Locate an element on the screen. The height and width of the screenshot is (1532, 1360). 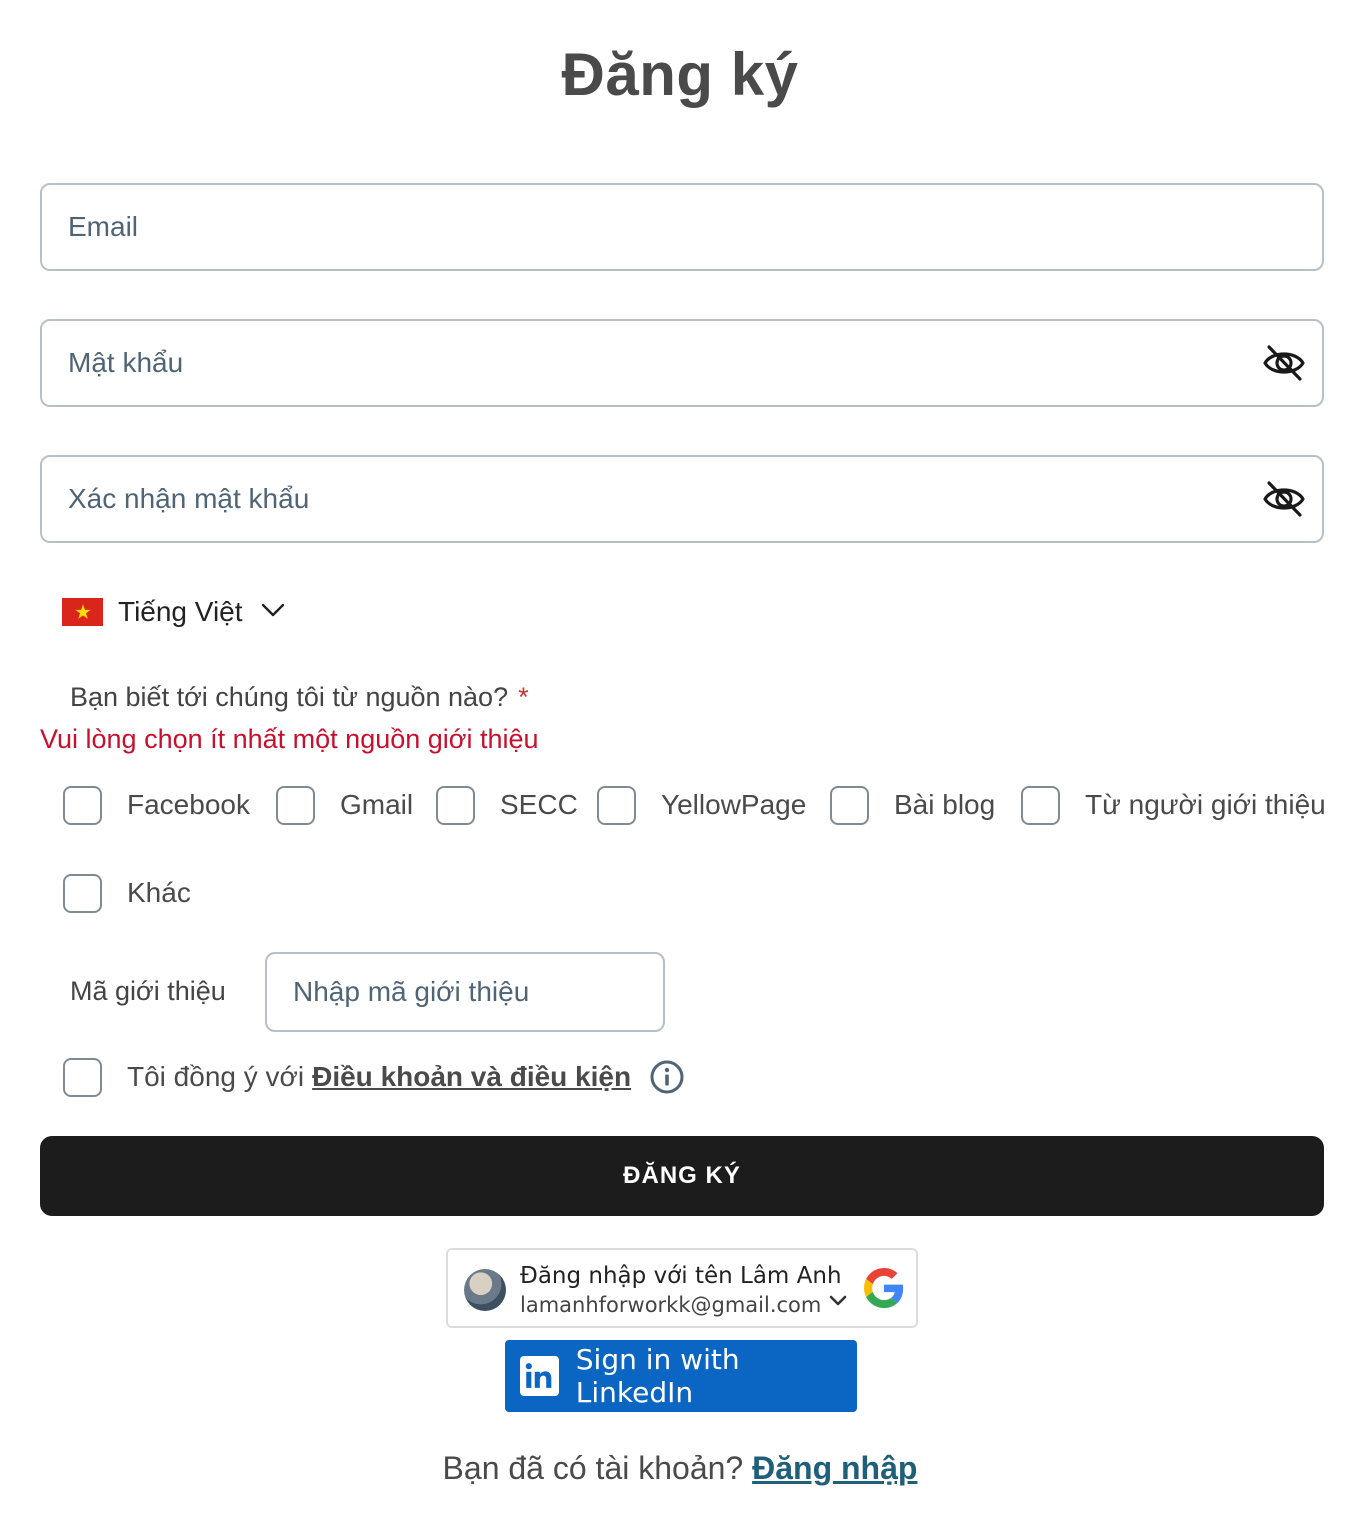
google-logo-icon is located at coordinates (884, 1288).